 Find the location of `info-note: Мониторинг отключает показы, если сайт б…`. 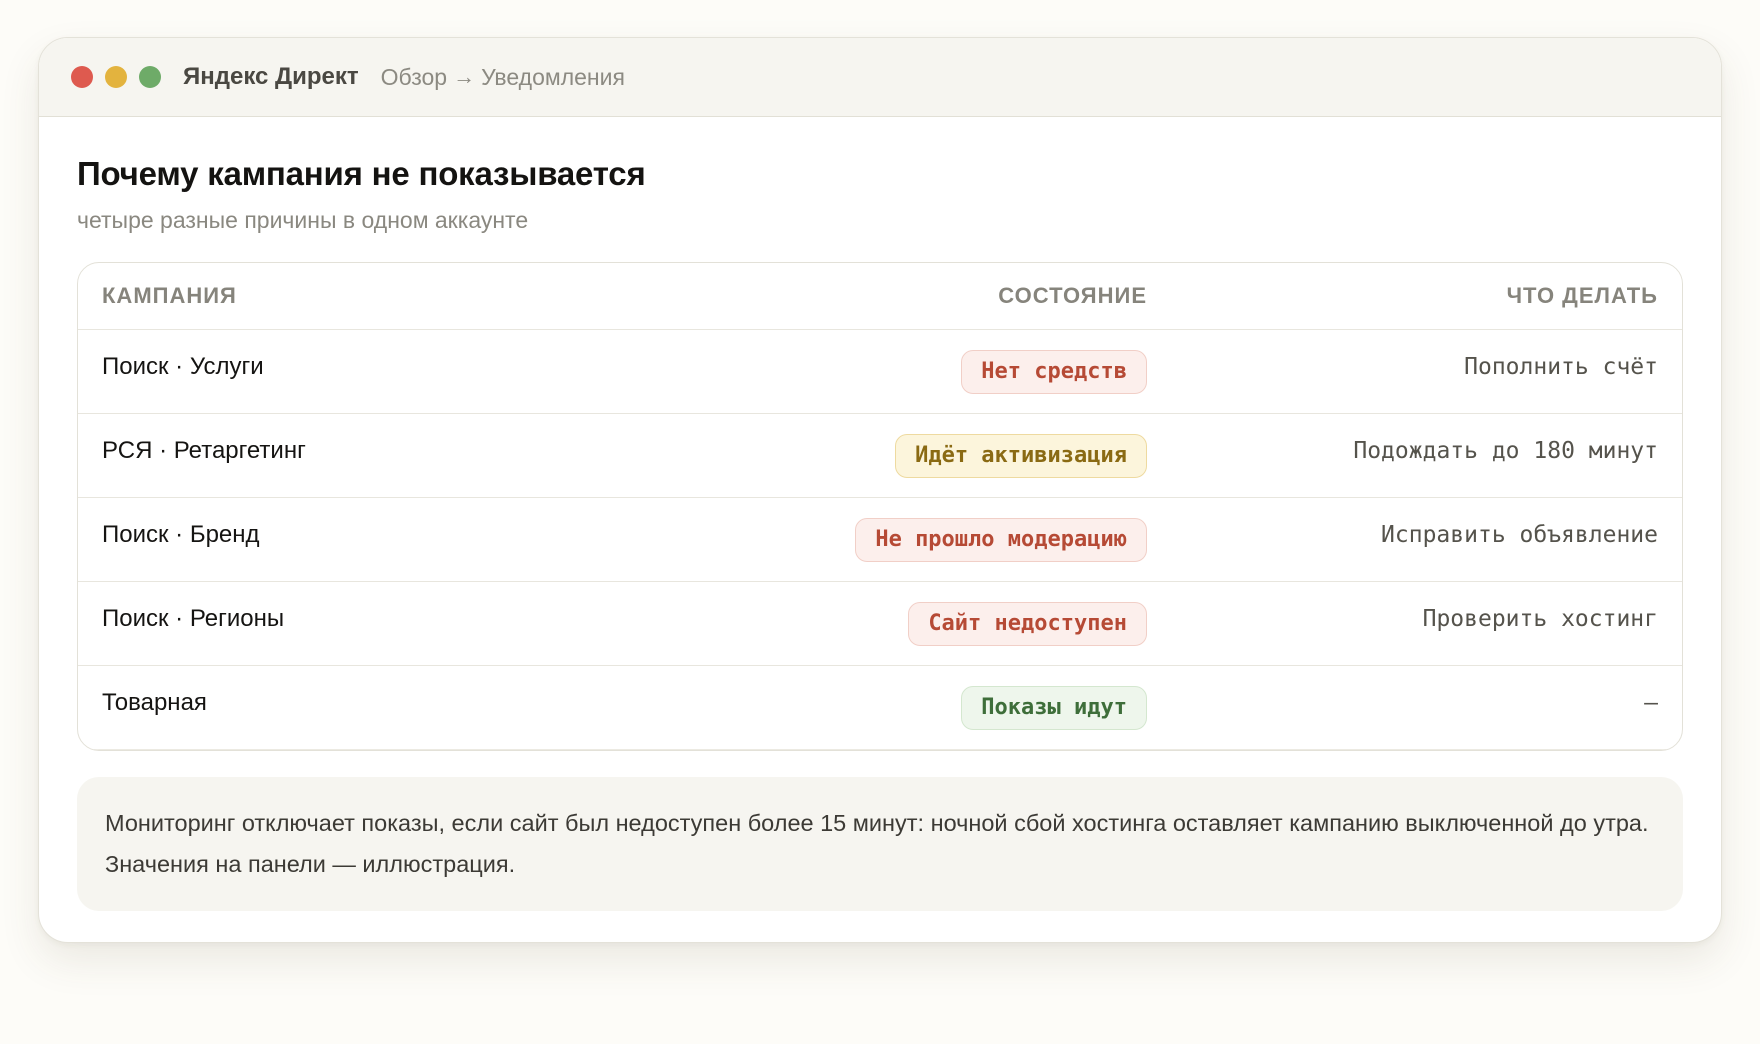

info-note: Мониторинг отключает показы, если сайт б… is located at coordinates (880, 843).